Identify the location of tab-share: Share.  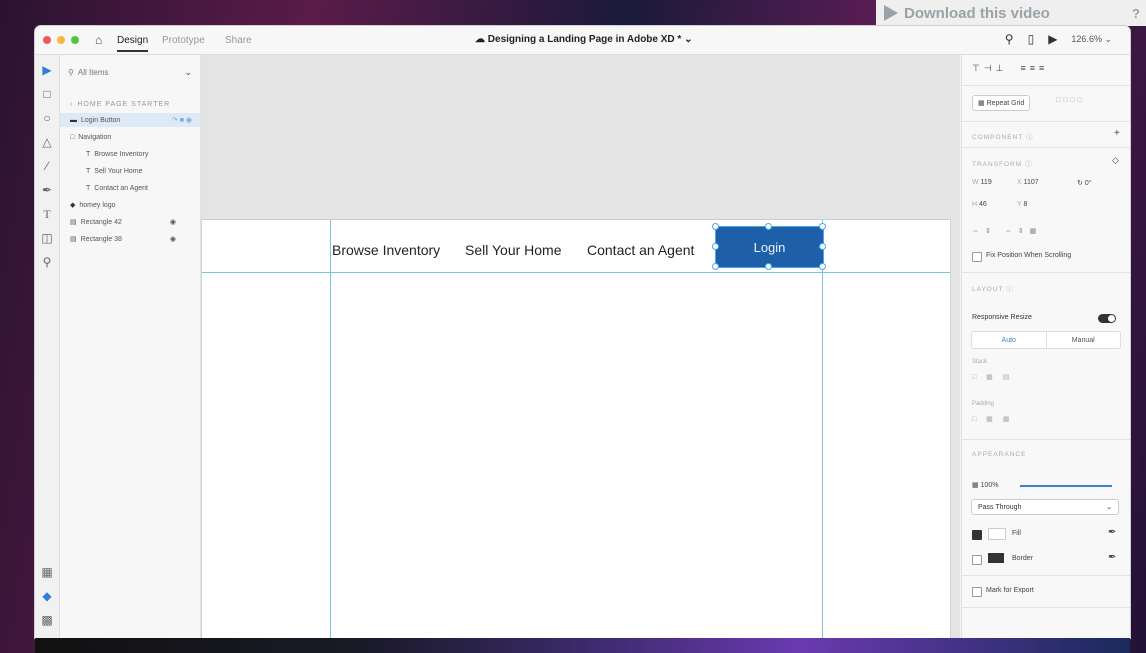
(238, 40).